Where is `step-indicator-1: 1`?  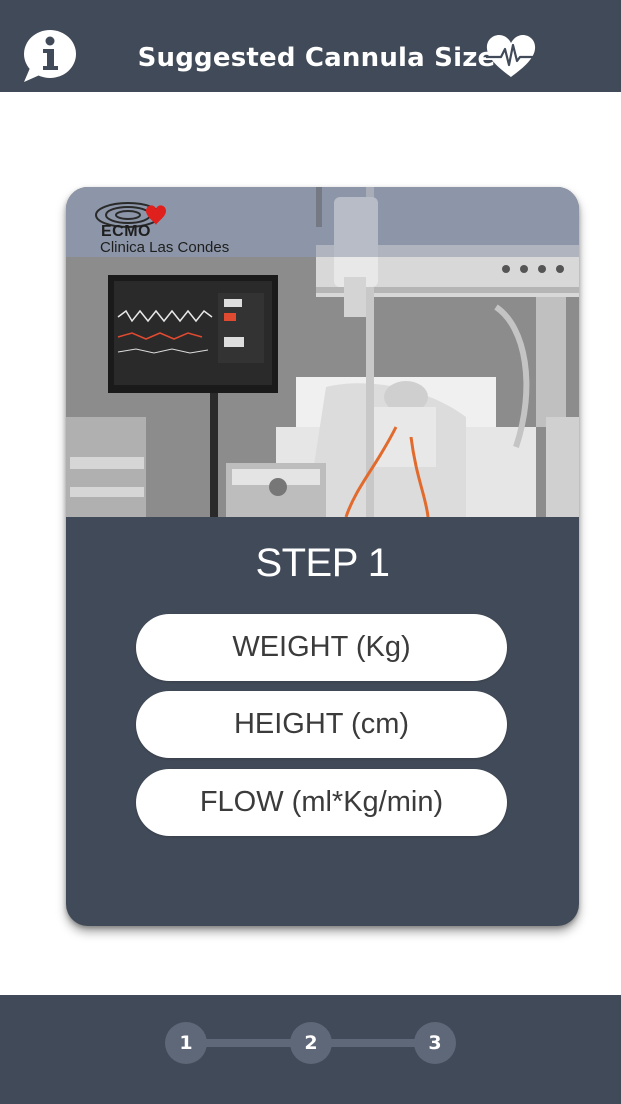 step-indicator-1: 1 is located at coordinates (186, 1043).